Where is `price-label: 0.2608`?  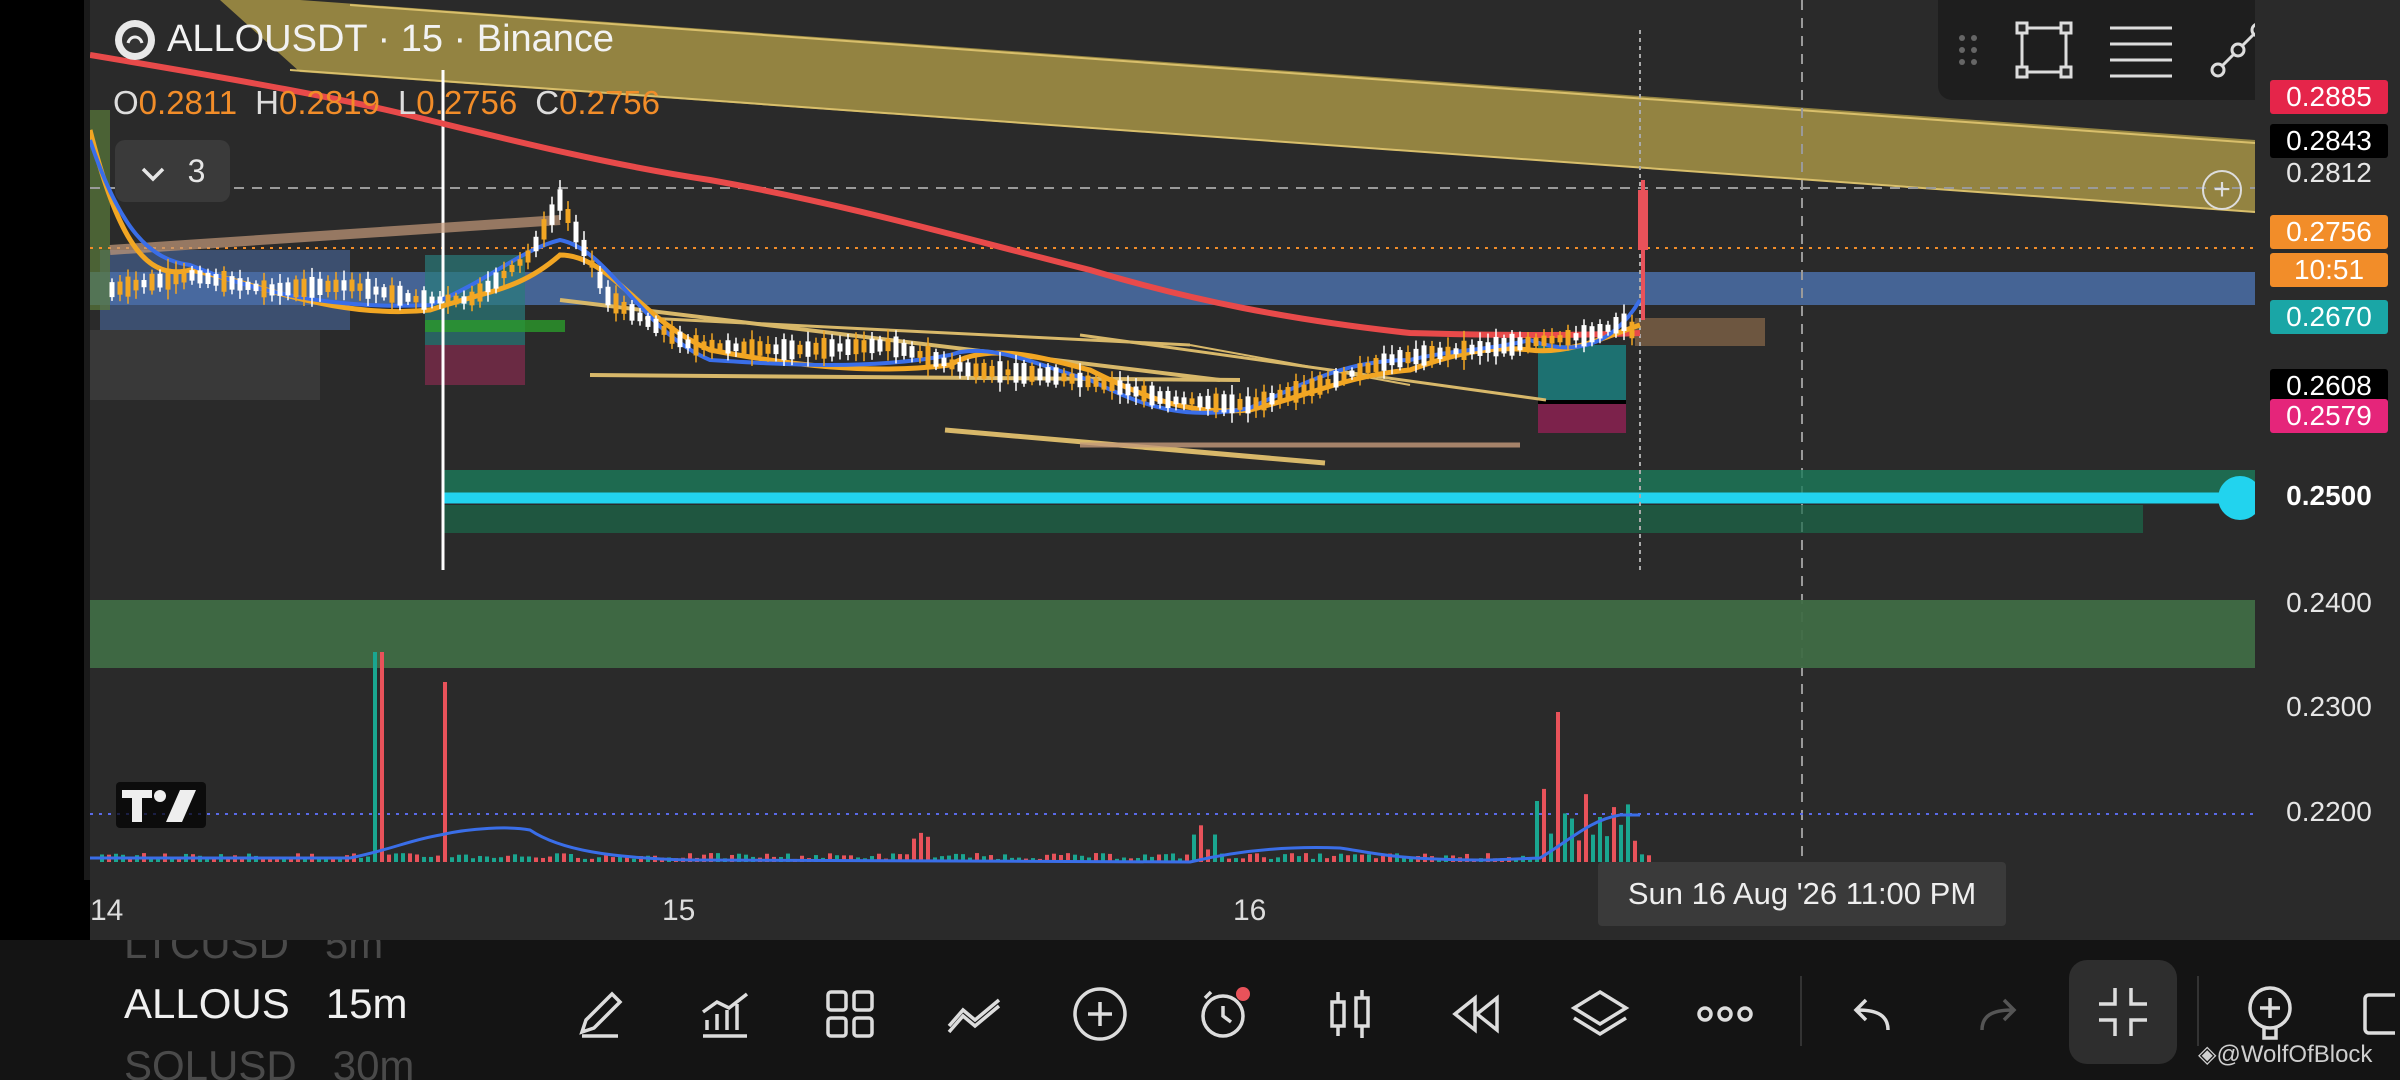
price-label: 0.2608 is located at coordinates (2329, 386).